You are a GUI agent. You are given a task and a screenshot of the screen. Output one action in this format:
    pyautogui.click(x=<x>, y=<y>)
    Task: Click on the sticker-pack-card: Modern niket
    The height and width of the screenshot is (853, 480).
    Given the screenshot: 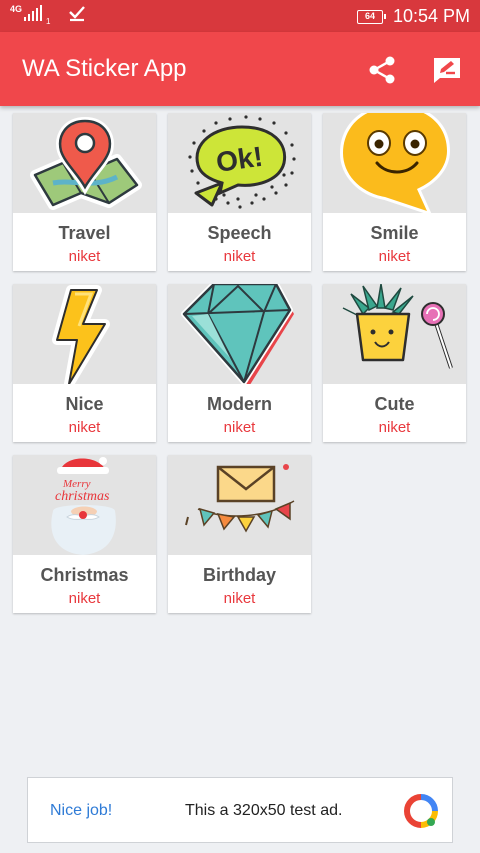 What is the action you would take?
    pyautogui.click(x=239, y=363)
    